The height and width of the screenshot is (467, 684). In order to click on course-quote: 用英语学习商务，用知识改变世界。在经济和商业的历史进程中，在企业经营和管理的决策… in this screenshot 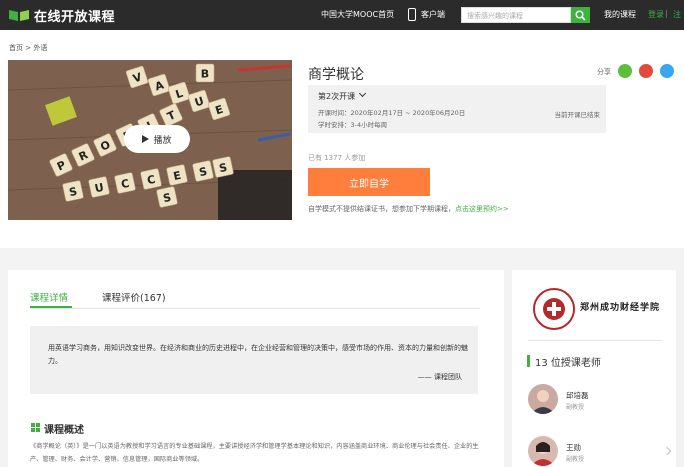, I will do `click(254, 360)`.